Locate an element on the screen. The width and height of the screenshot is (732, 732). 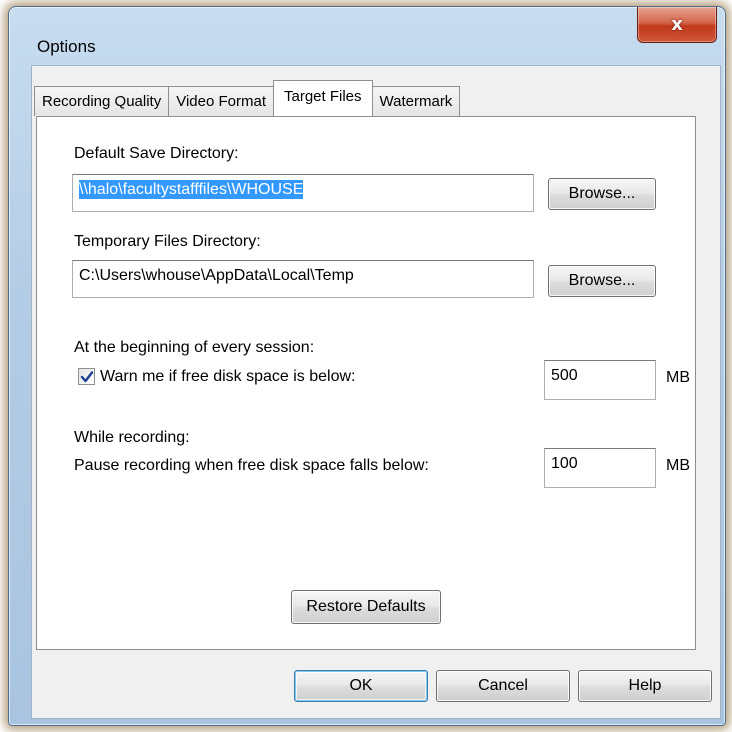
close-icon: x is located at coordinates (677, 24).